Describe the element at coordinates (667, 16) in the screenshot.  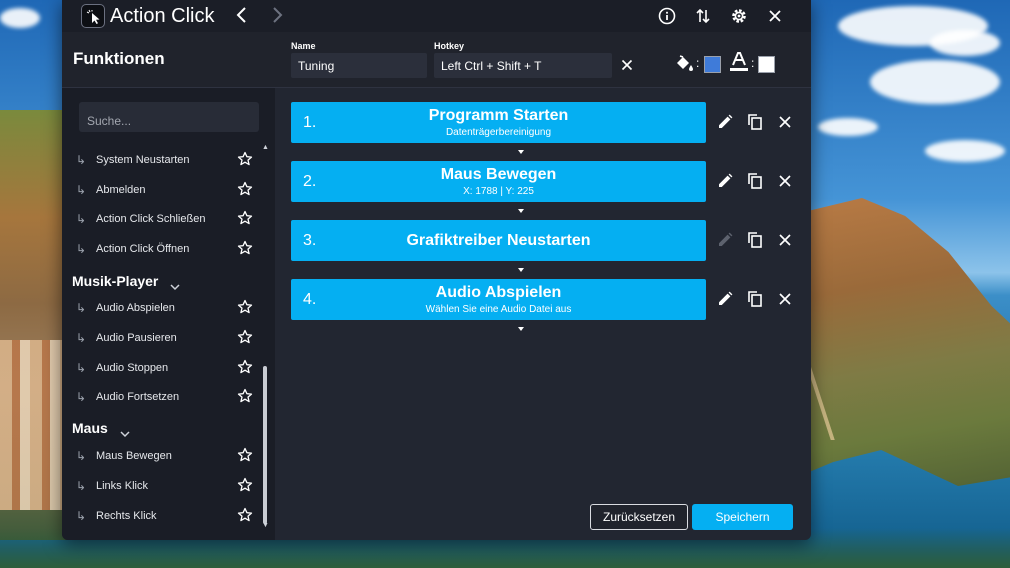
I see `info-icon` at that location.